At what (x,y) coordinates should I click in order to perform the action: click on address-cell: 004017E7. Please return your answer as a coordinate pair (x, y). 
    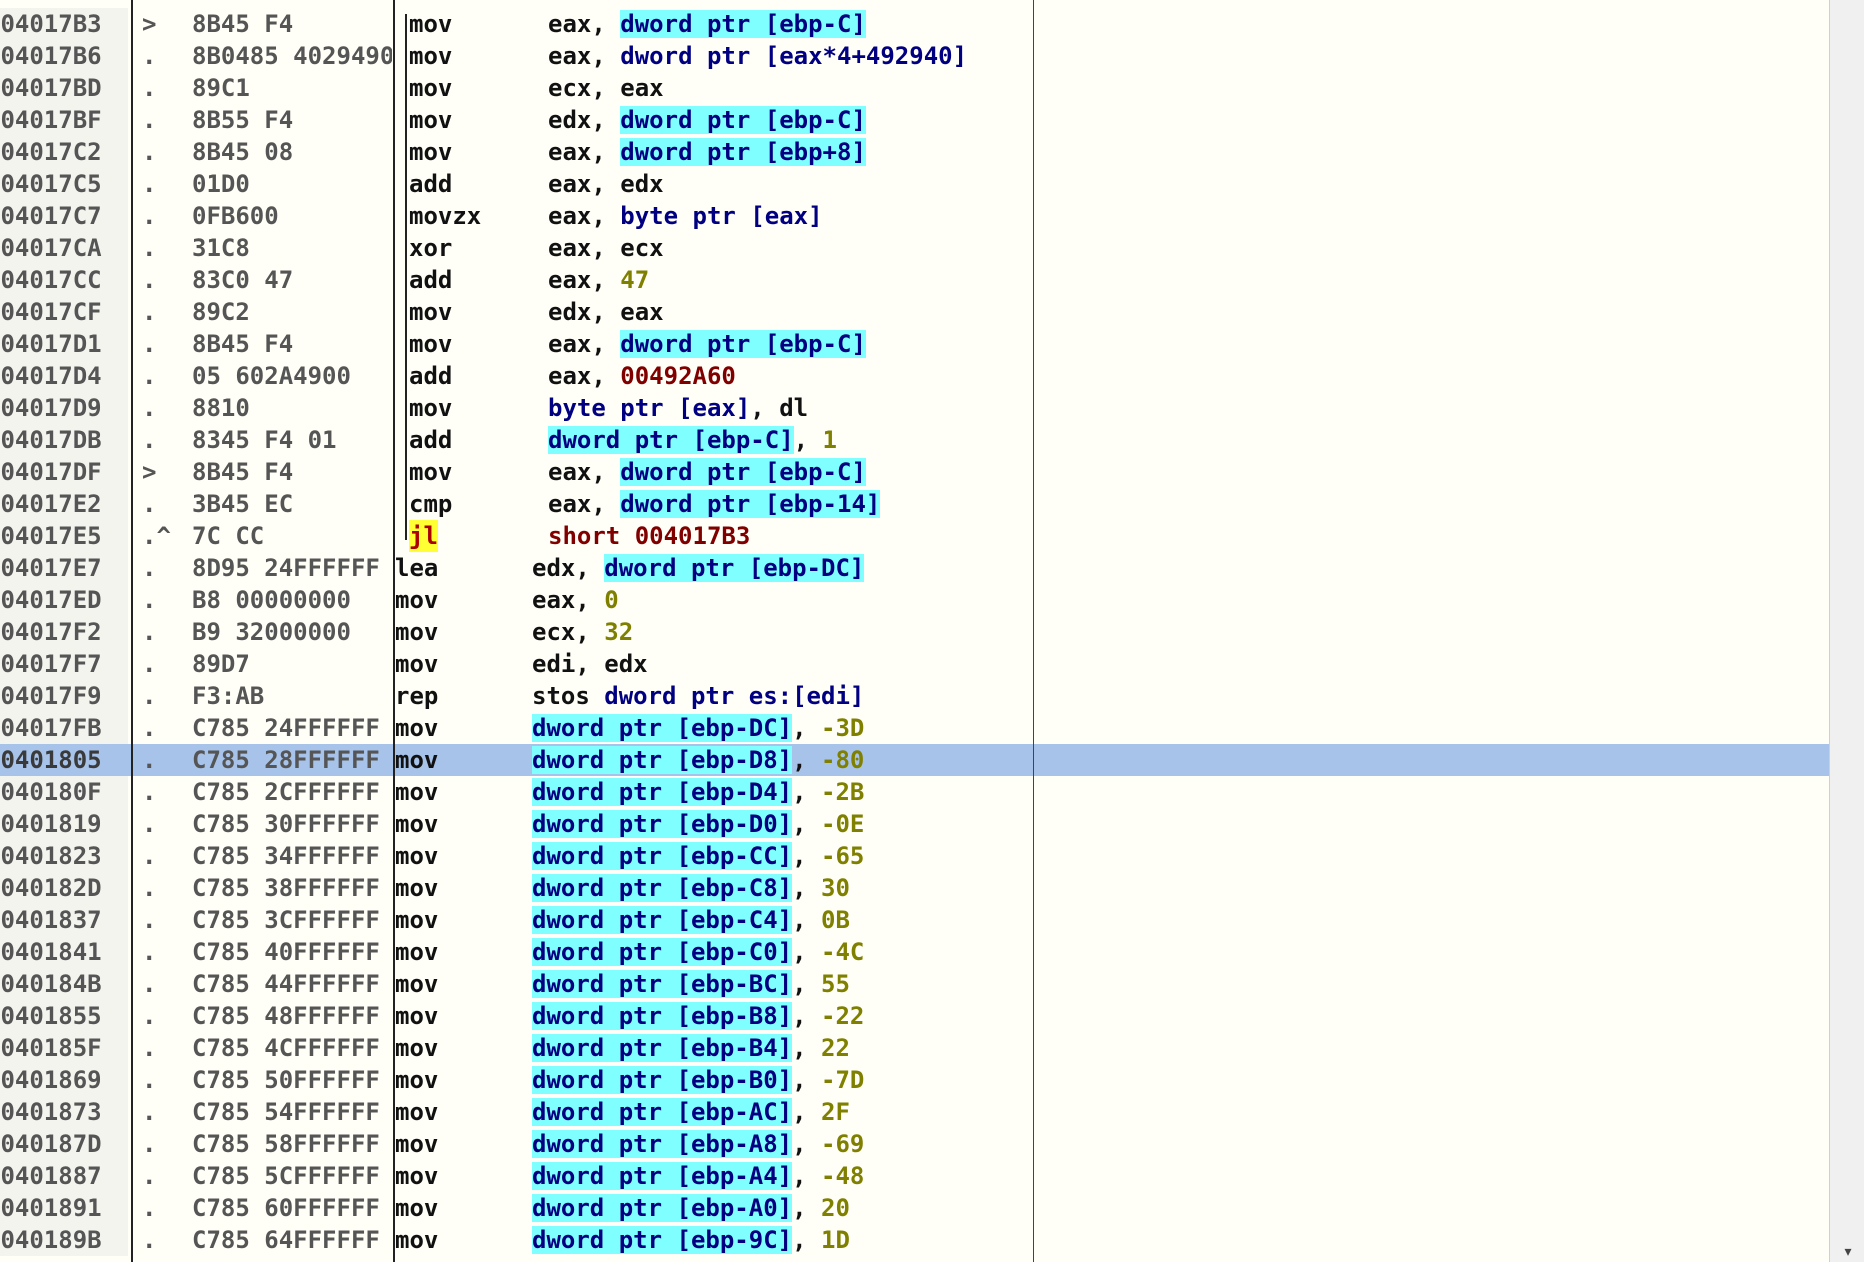
    Looking at the image, I should click on (64, 568).